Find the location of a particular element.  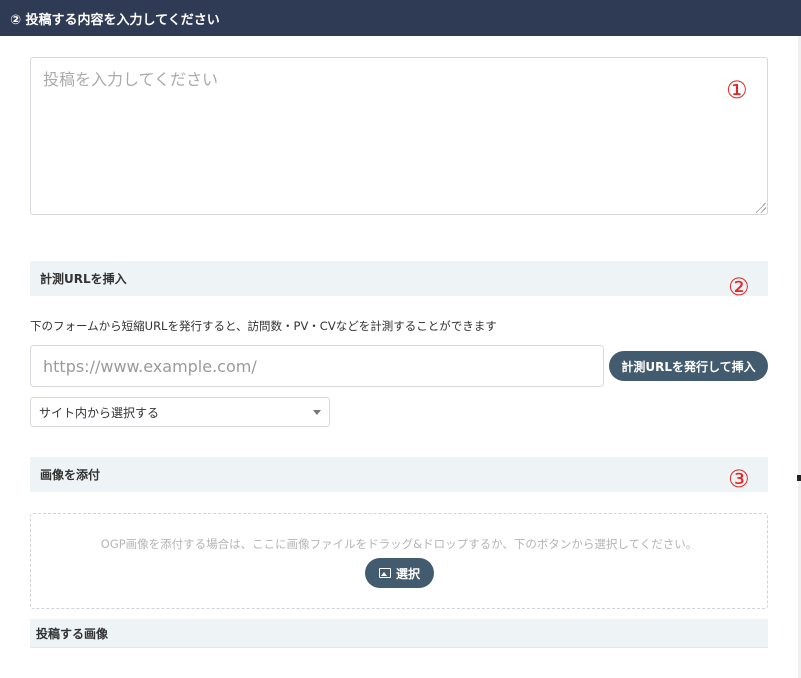

edge-marker is located at coordinates (799, 478).